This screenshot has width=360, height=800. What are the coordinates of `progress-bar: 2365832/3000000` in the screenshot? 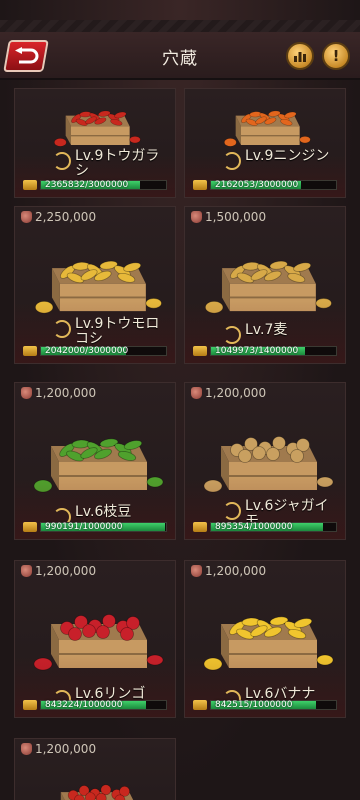 It's located at (103, 185).